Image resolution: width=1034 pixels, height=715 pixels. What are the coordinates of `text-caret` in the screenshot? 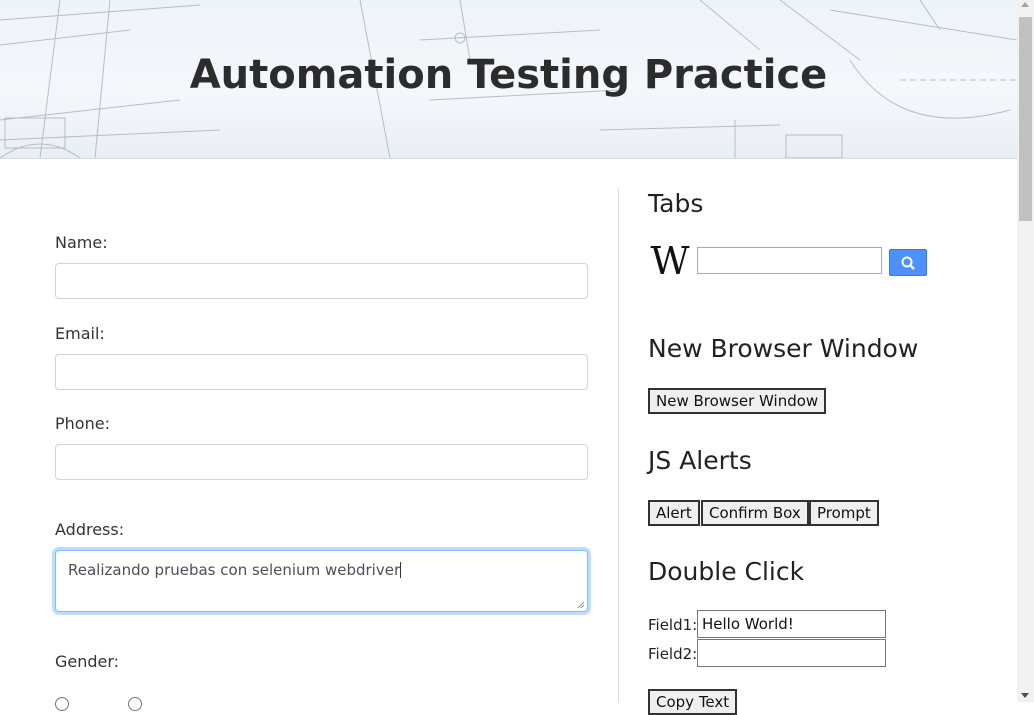 It's located at (401, 570).